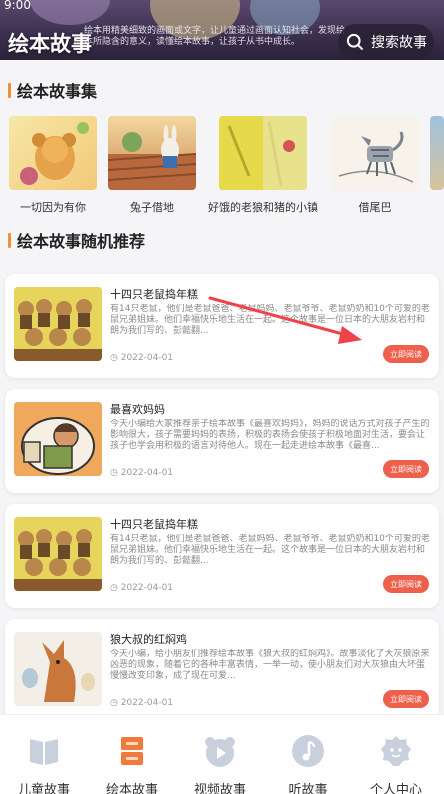  I want to click on video-bear-icon, so click(220, 752).